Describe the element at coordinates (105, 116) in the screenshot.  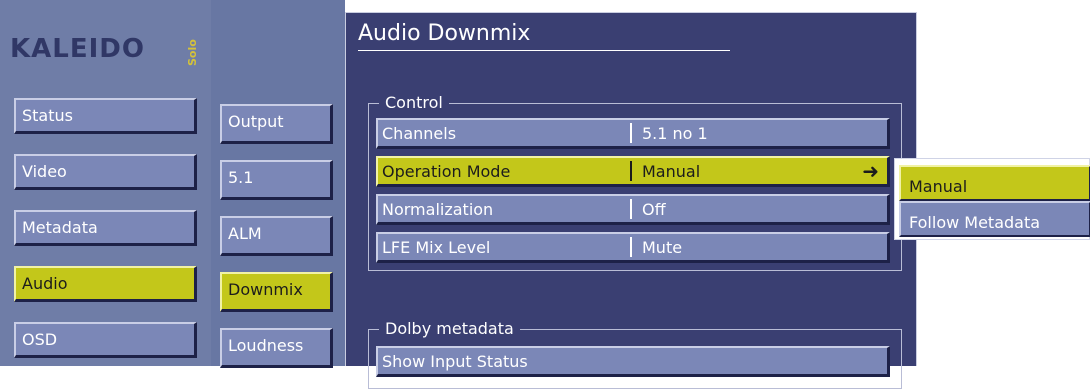
I see `menu-status-button: Status` at that location.